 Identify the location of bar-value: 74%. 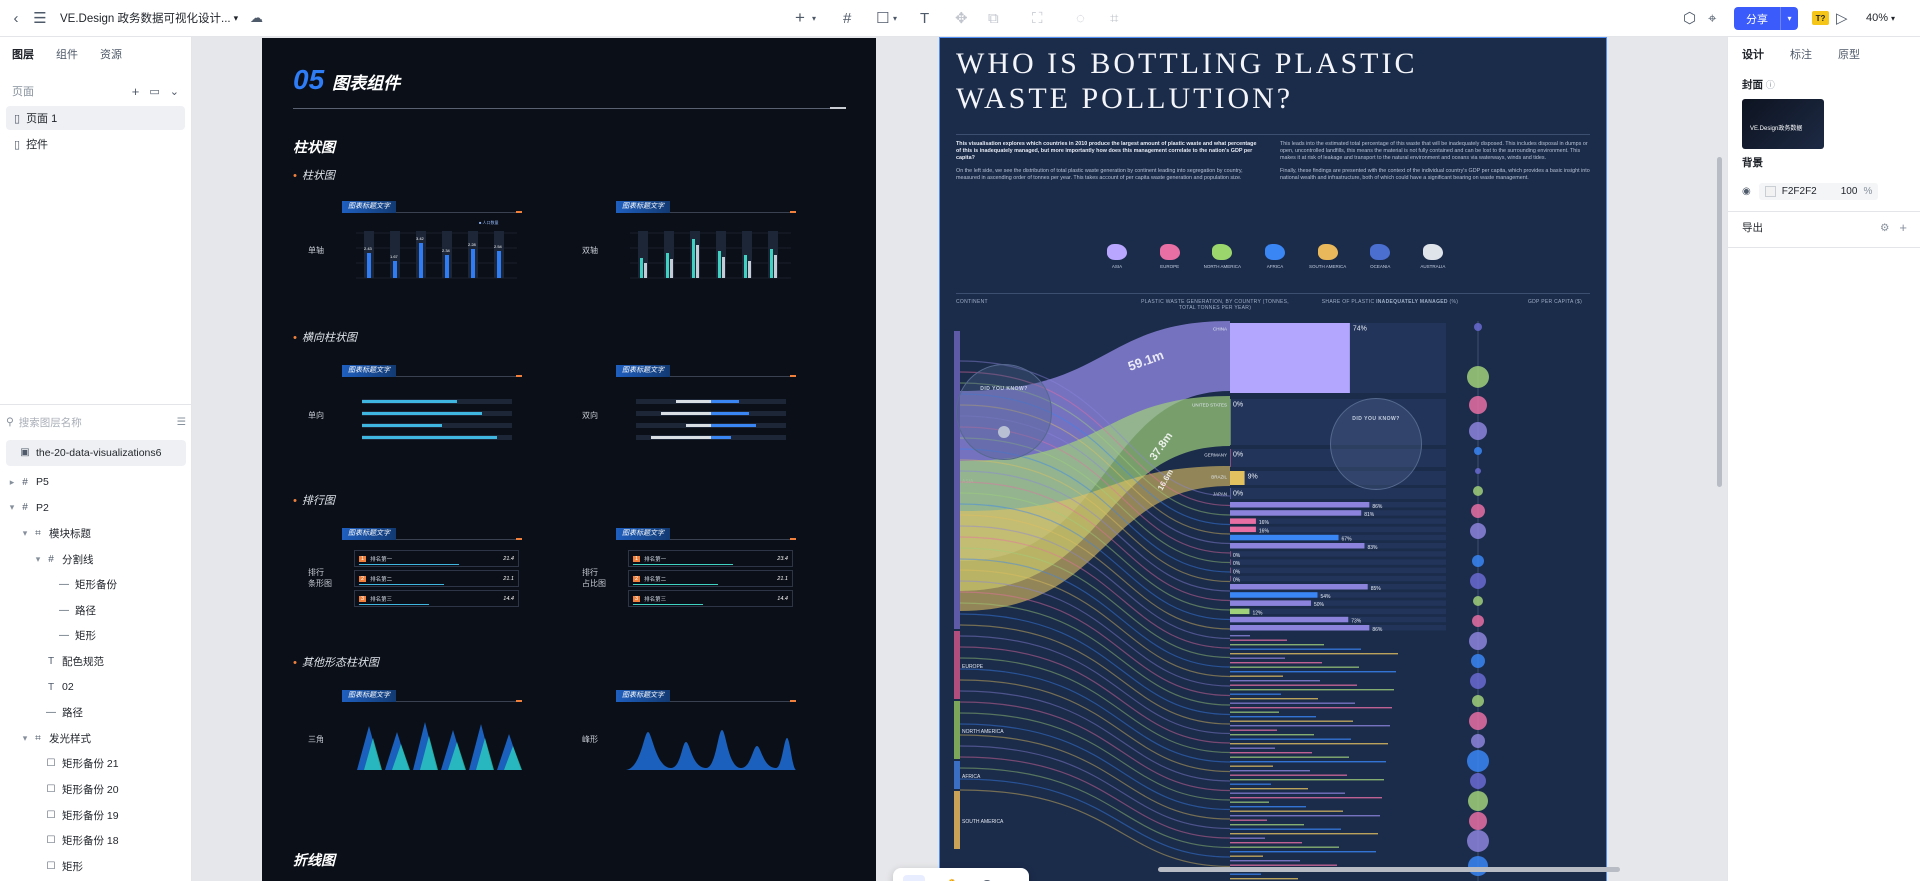
(1360, 329).